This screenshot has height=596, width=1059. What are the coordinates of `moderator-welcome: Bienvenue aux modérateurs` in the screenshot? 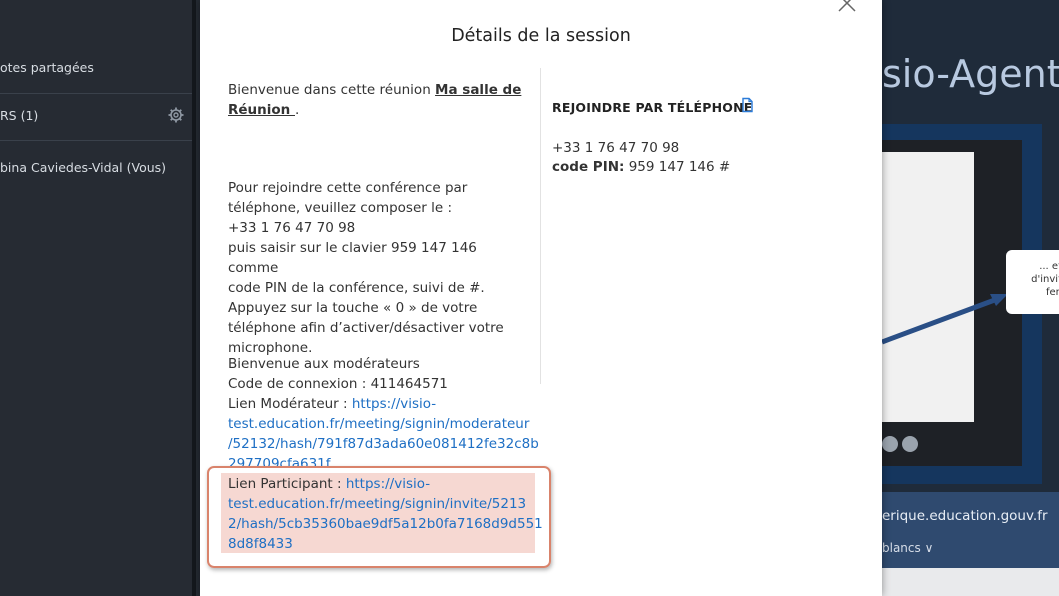 It's located at (324, 364).